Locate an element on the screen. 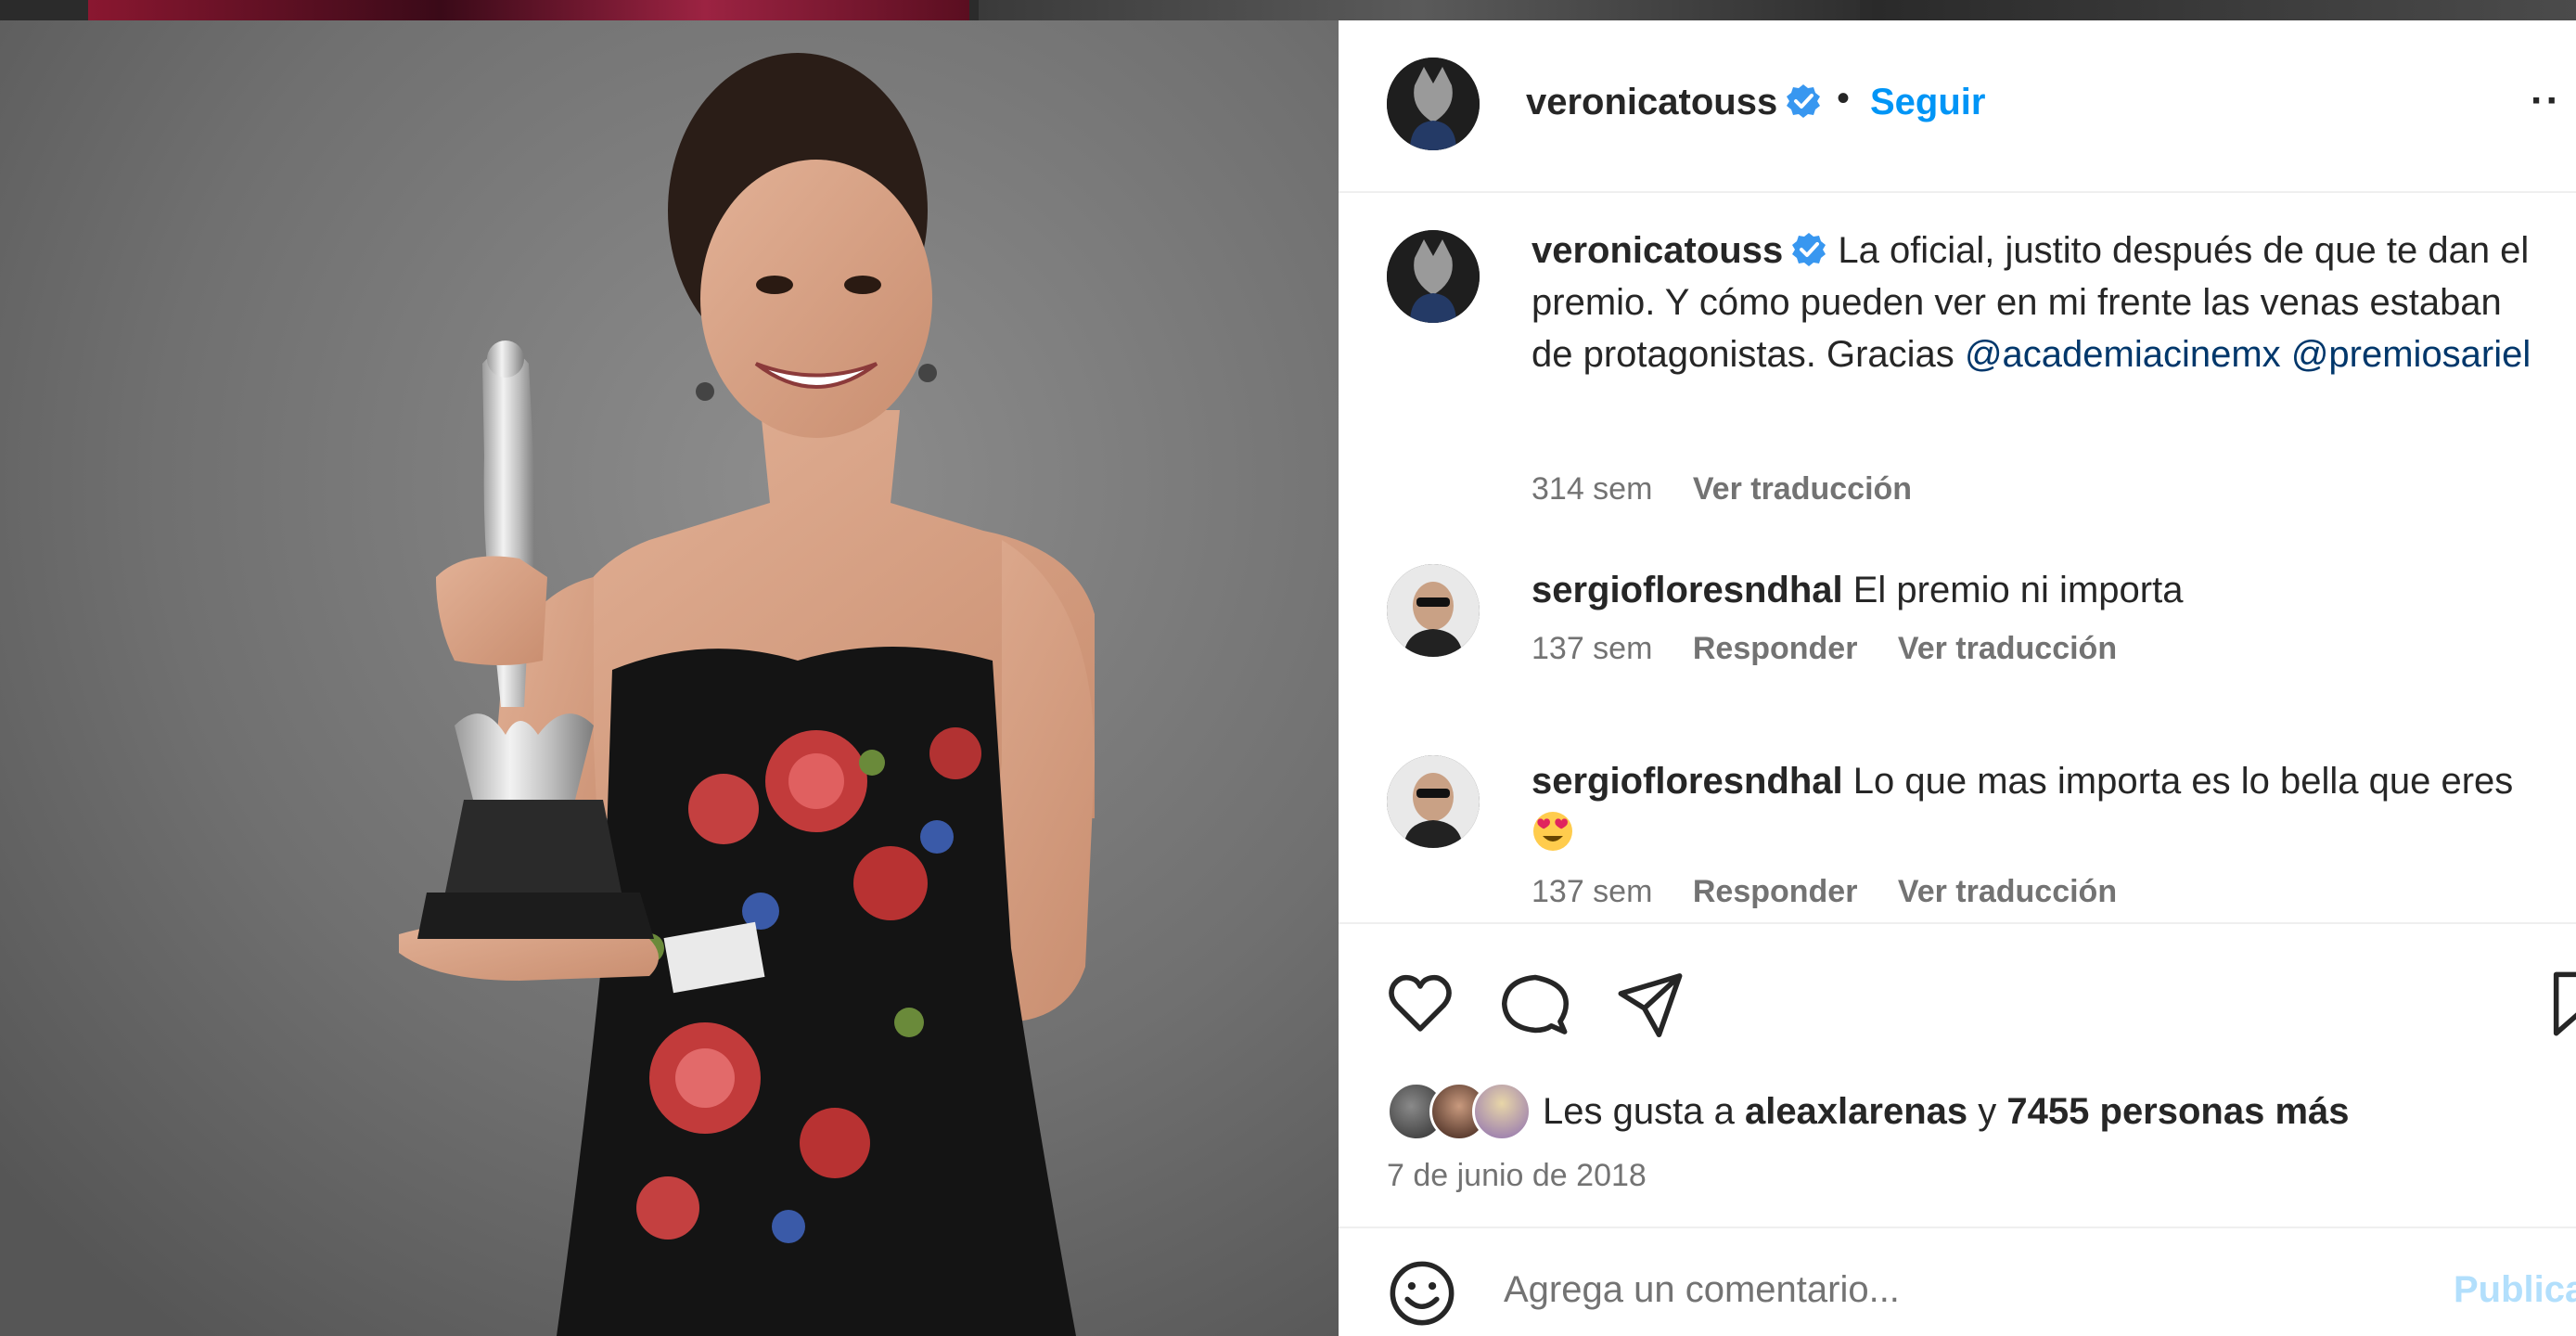 The height and width of the screenshot is (1336, 2576). post-date: 7 de junio de 2018 is located at coordinates (1517, 1176).